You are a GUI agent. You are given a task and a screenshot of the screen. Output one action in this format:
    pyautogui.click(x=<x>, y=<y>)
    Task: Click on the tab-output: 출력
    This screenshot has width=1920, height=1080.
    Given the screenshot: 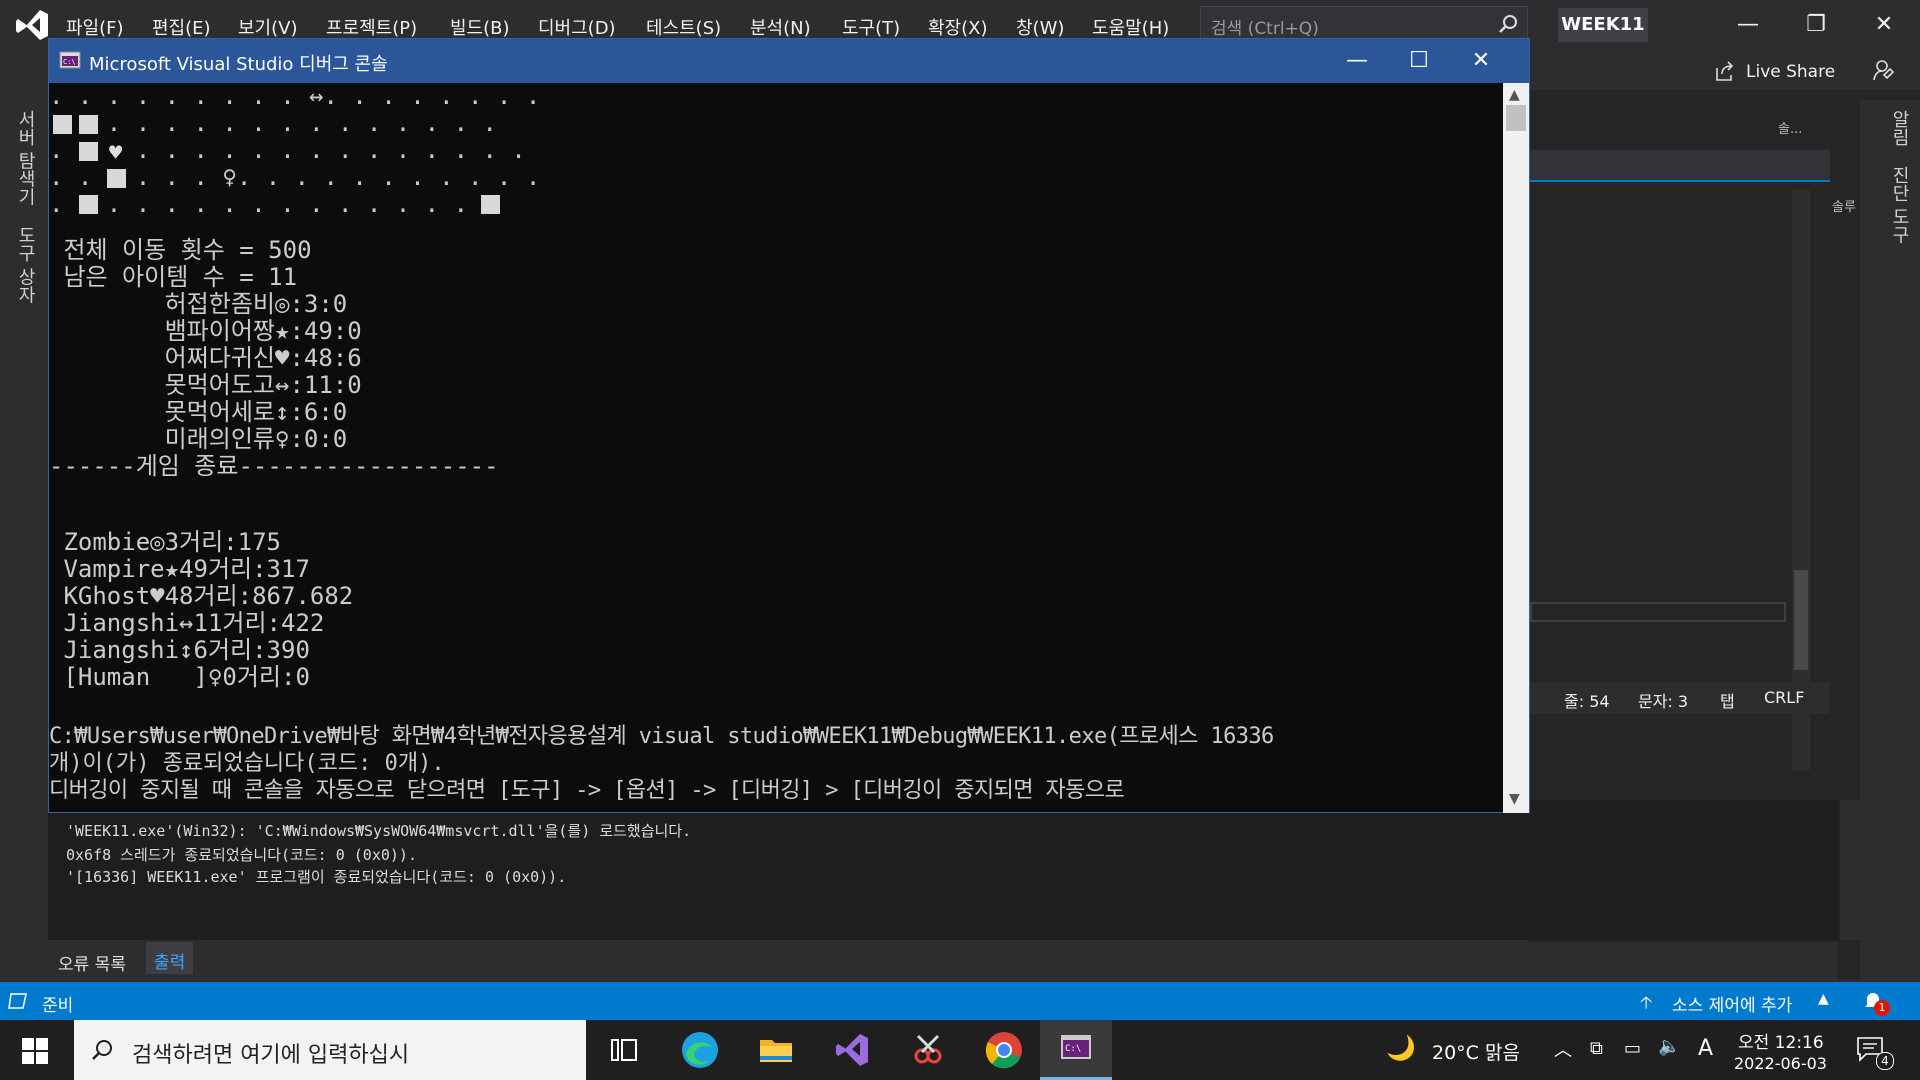 What is the action you would take?
    pyautogui.click(x=170, y=958)
    